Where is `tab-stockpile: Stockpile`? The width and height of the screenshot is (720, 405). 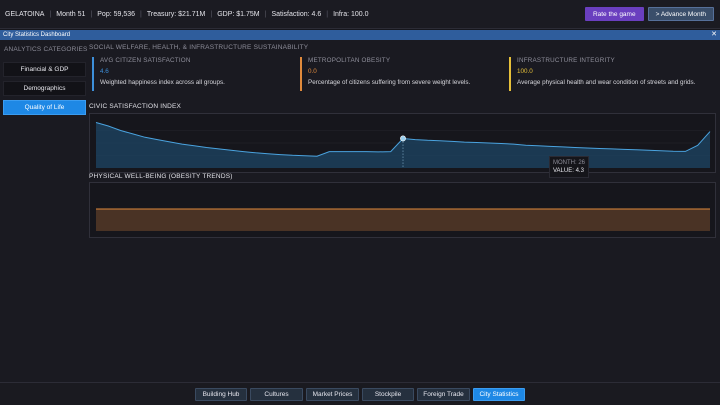
tab-stockpile: Stockpile is located at coordinates (388, 394).